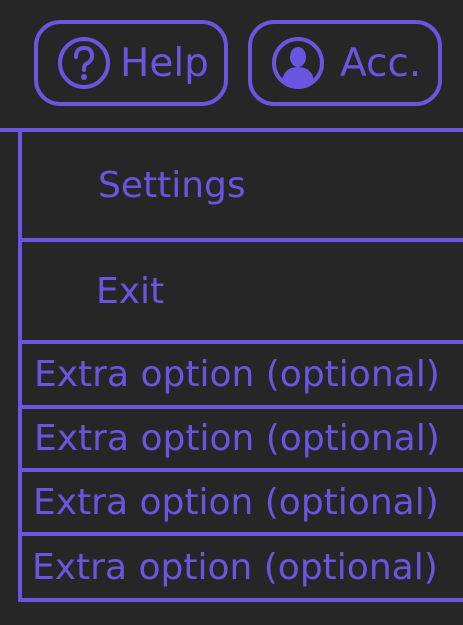 This screenshot has width=463, height=625. I want to click on menu-item-label: Settings, so click(172, 185).